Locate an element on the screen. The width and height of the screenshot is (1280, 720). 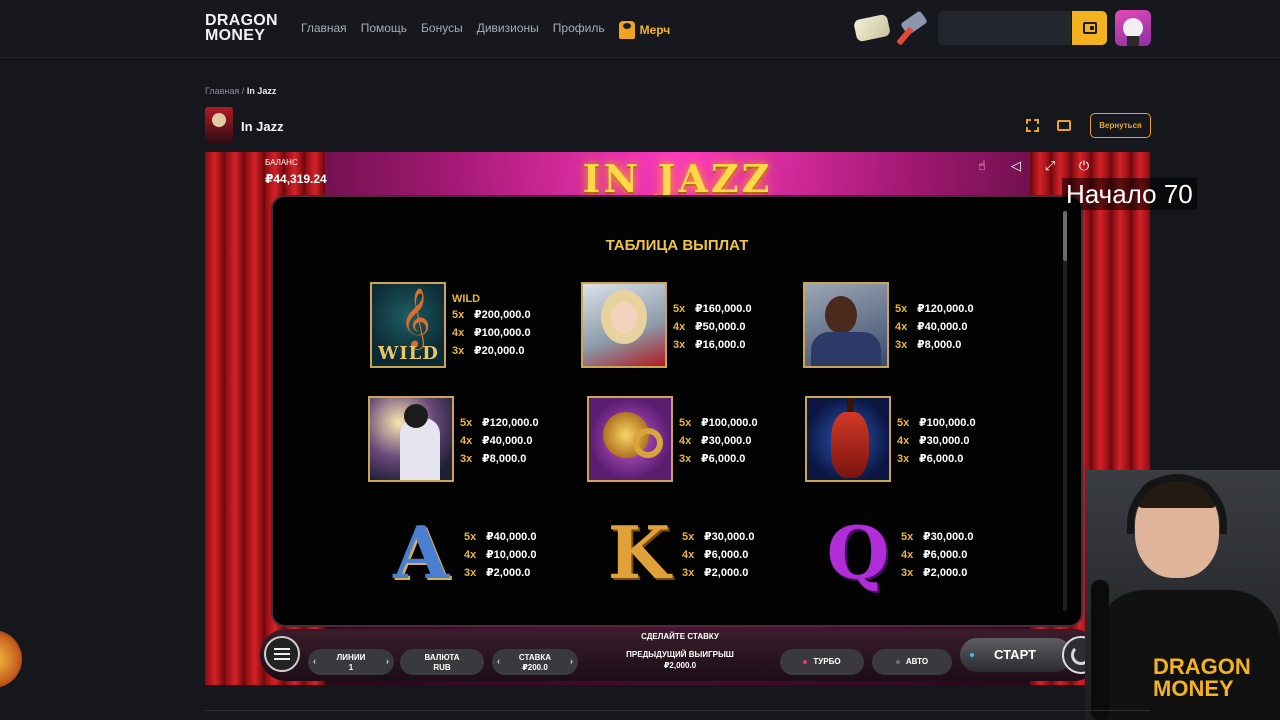
hand-icon: ☝ is located at coordinates (982, 166).